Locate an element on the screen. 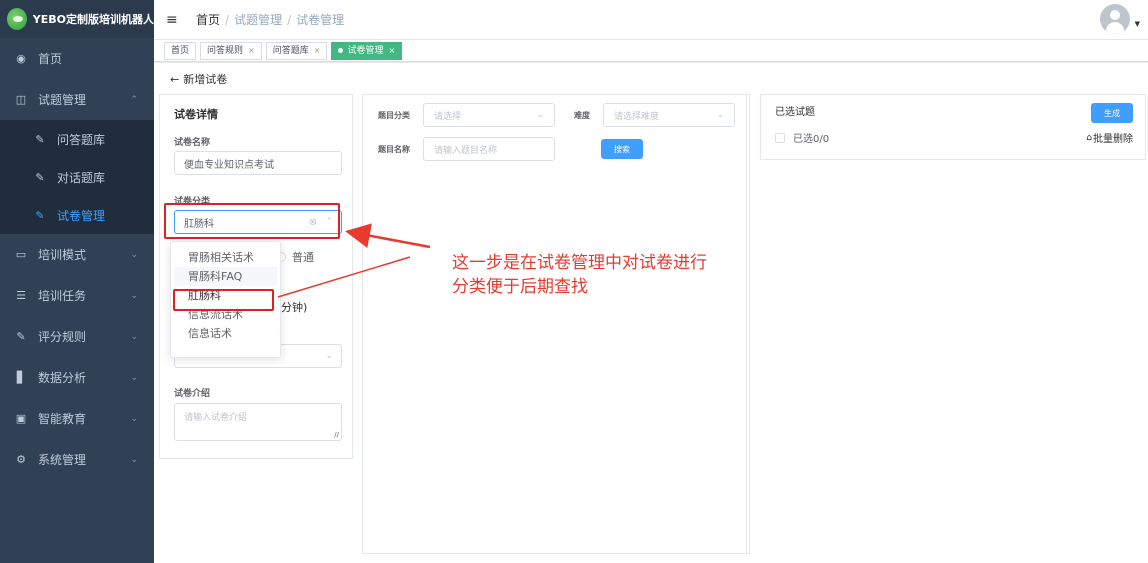  sidebar-item-label: 智能教育 is located at coordinates (62, 419).